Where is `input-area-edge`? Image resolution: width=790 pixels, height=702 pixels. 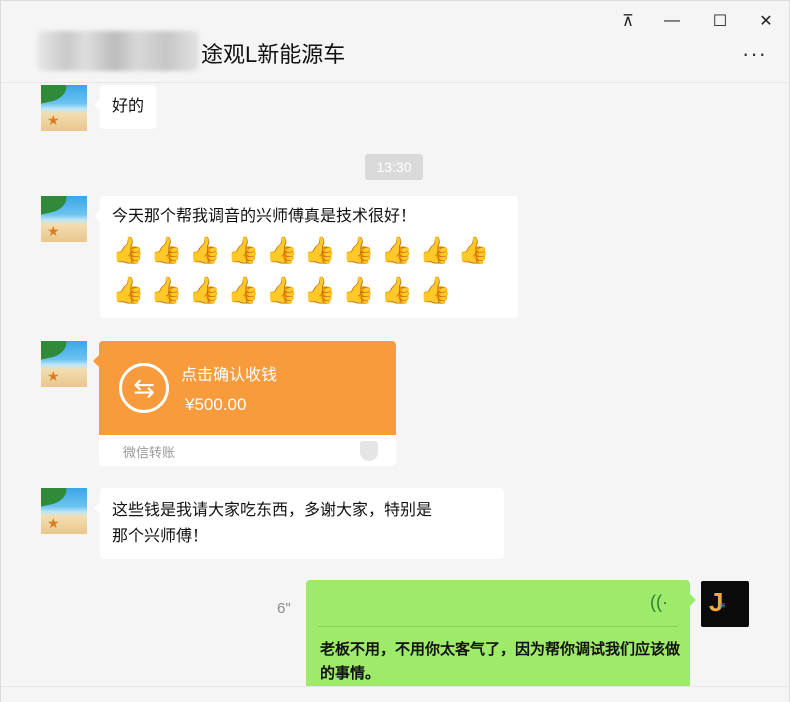
input-area-edge is located at coordinates (395, 694).